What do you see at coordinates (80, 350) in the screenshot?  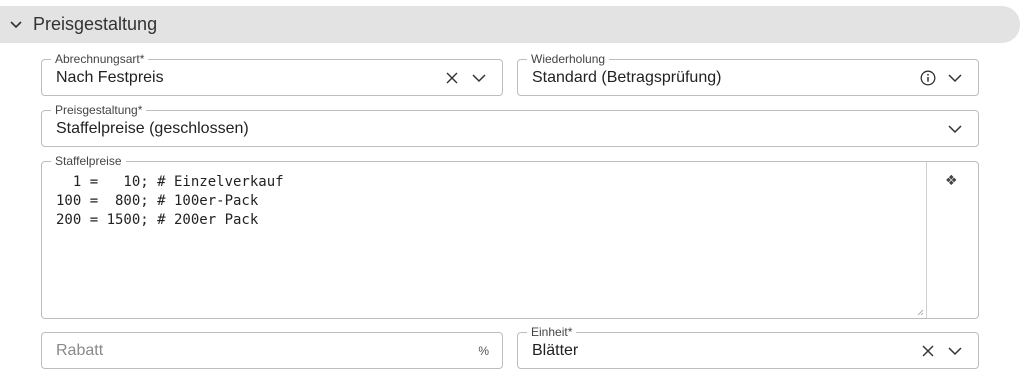 I see `rabatt-placeholder: Rabatt` at bounding box center [80, 350].